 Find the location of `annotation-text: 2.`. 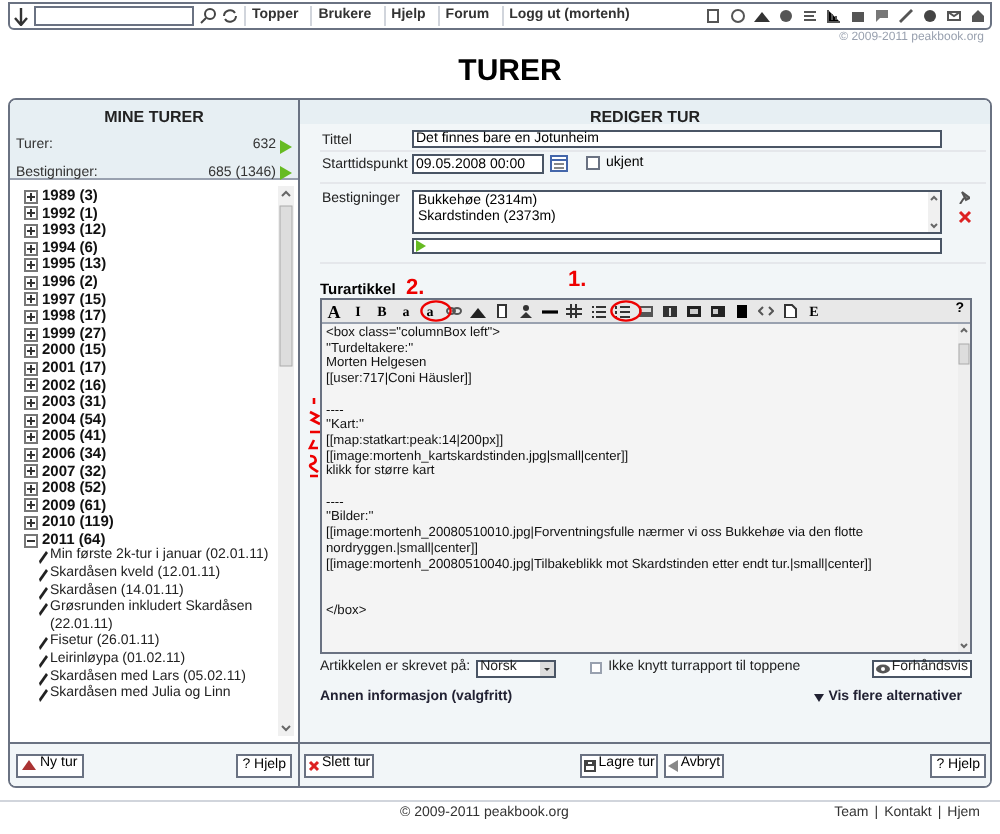

annotation-text: 2. is located at coordinates (415, 289).